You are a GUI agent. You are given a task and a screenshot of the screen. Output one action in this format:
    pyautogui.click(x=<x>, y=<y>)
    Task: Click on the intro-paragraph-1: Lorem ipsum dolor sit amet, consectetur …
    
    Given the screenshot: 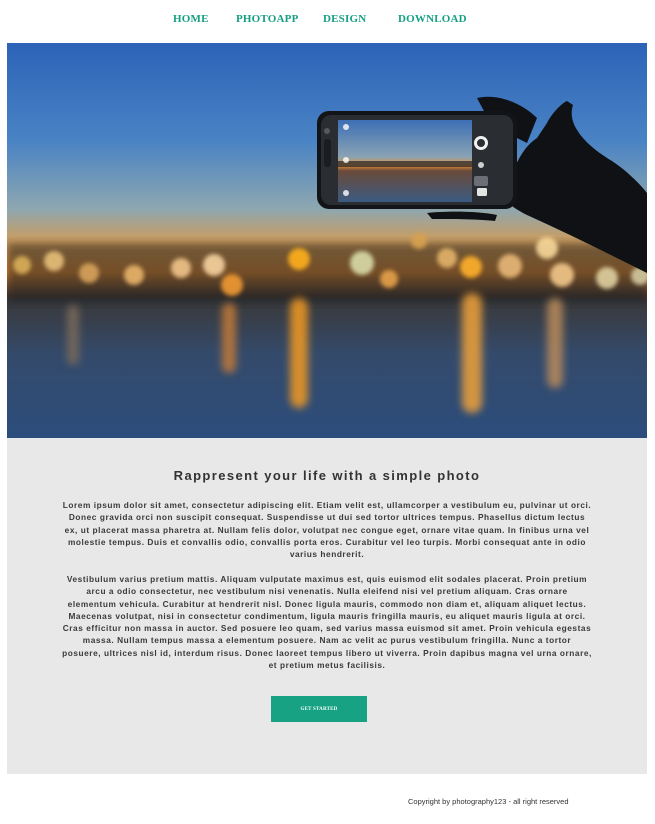 What is the action you would take?
    pyautogui.click(x=327, y=530)
    